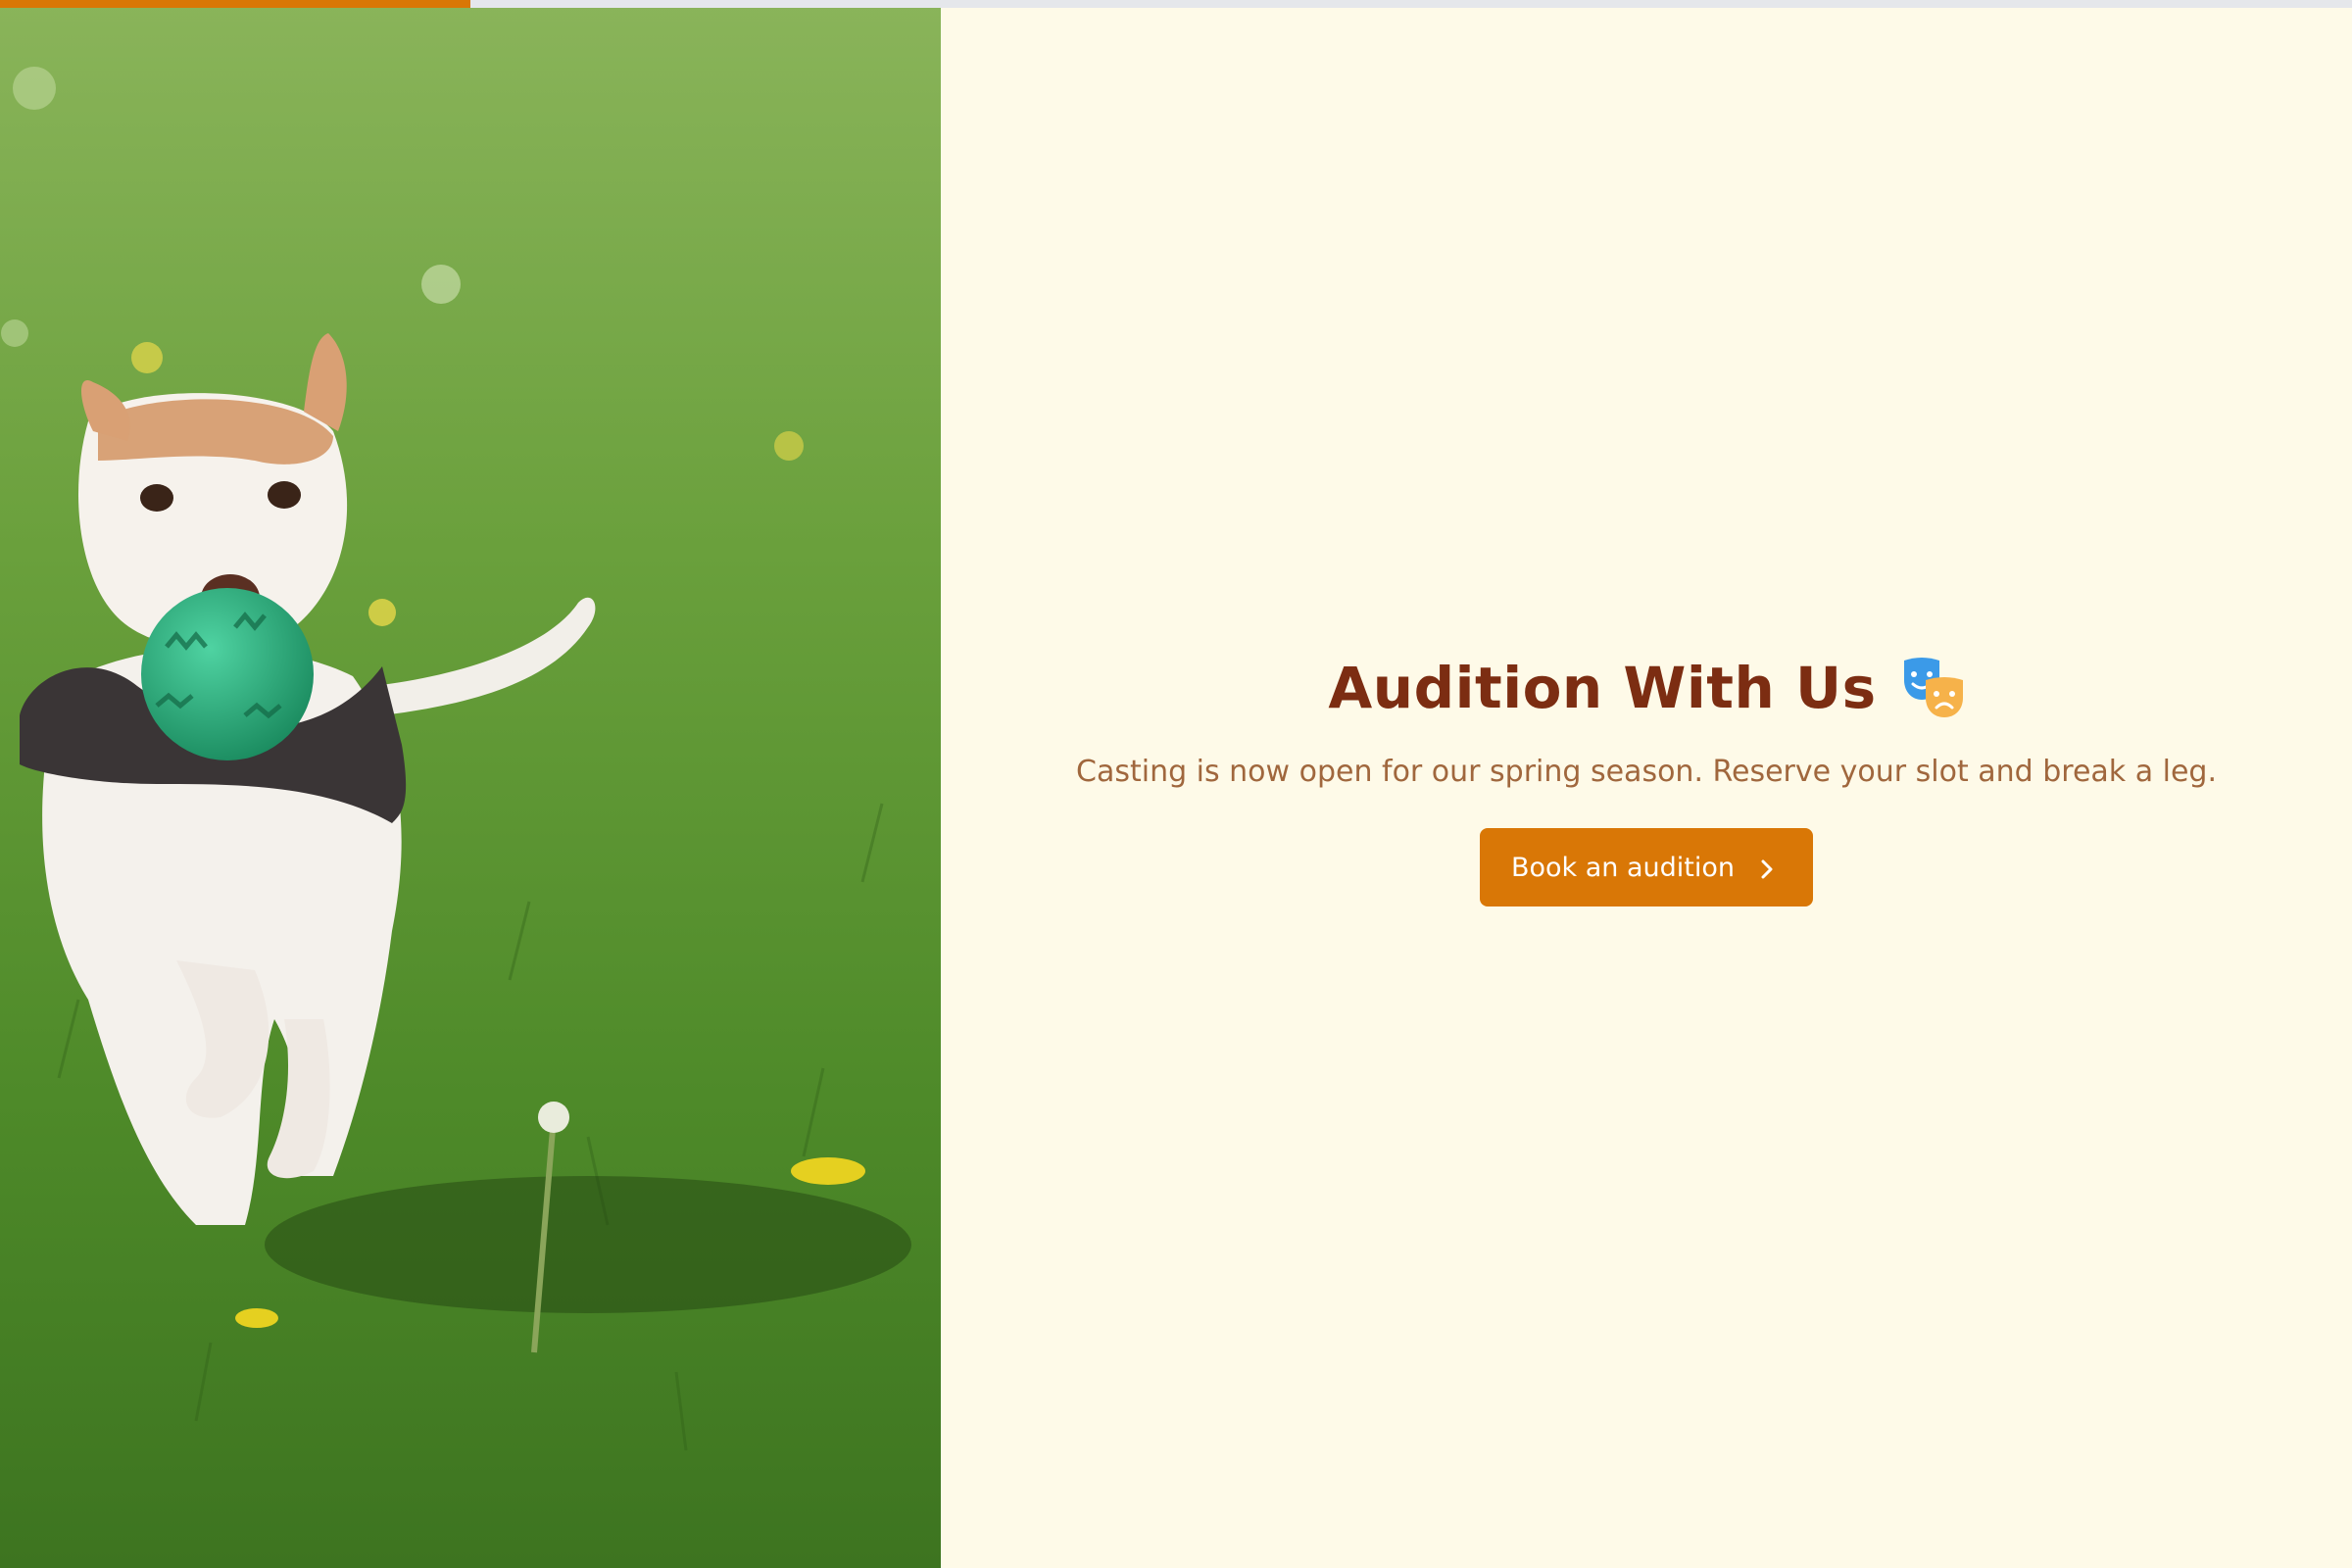 The height and width of the screenshot is (1568, 2352). What do you see at coordinates (1602, 688) in the screenshot?
I see `headline-text: Audition With Us` at bounding box center [1602, 688].